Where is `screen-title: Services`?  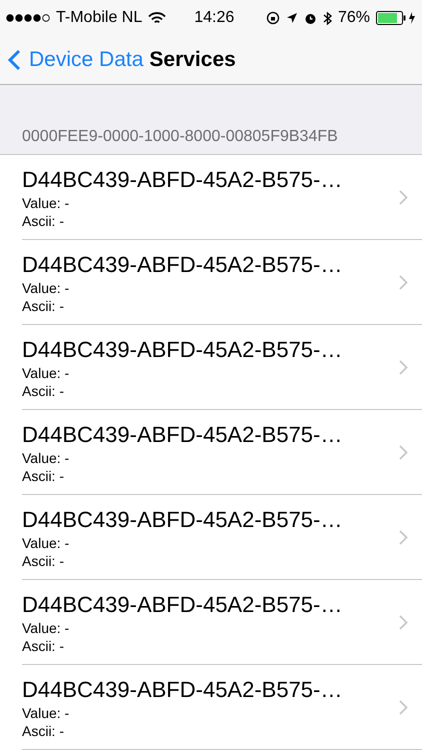 screen-title: Services is located at coordinates (192, 60).